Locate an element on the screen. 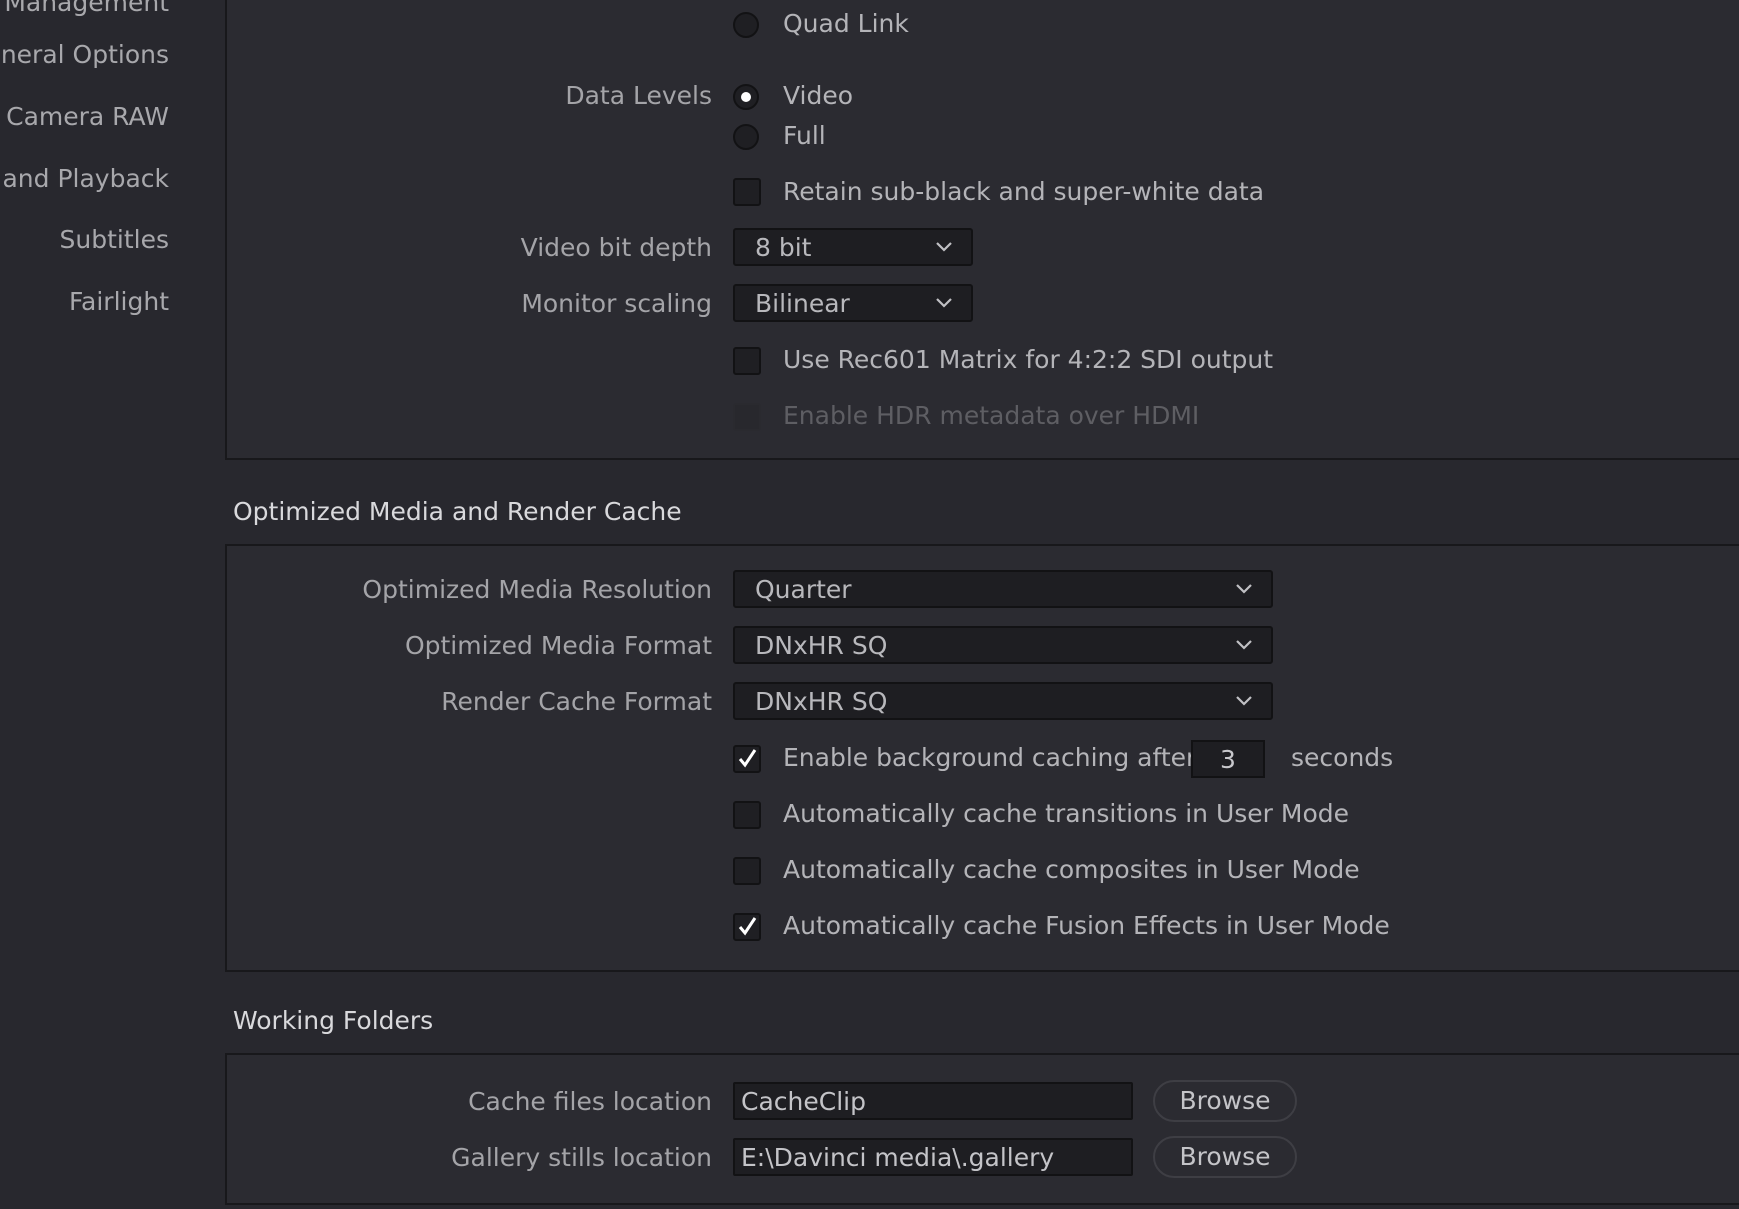  data-levels-video-label: Video is located at coordinates (818, 95).